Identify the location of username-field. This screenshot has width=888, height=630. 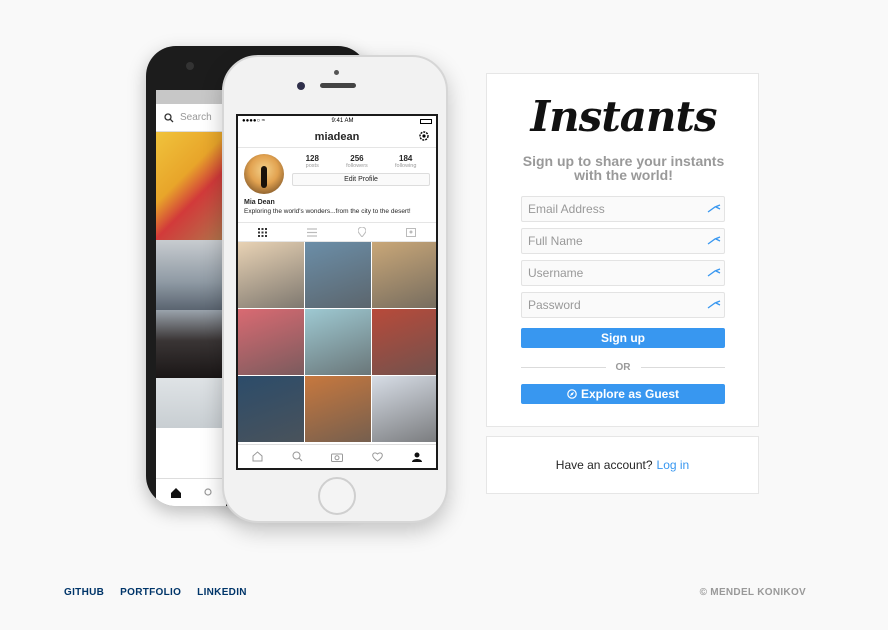
(623, 273).